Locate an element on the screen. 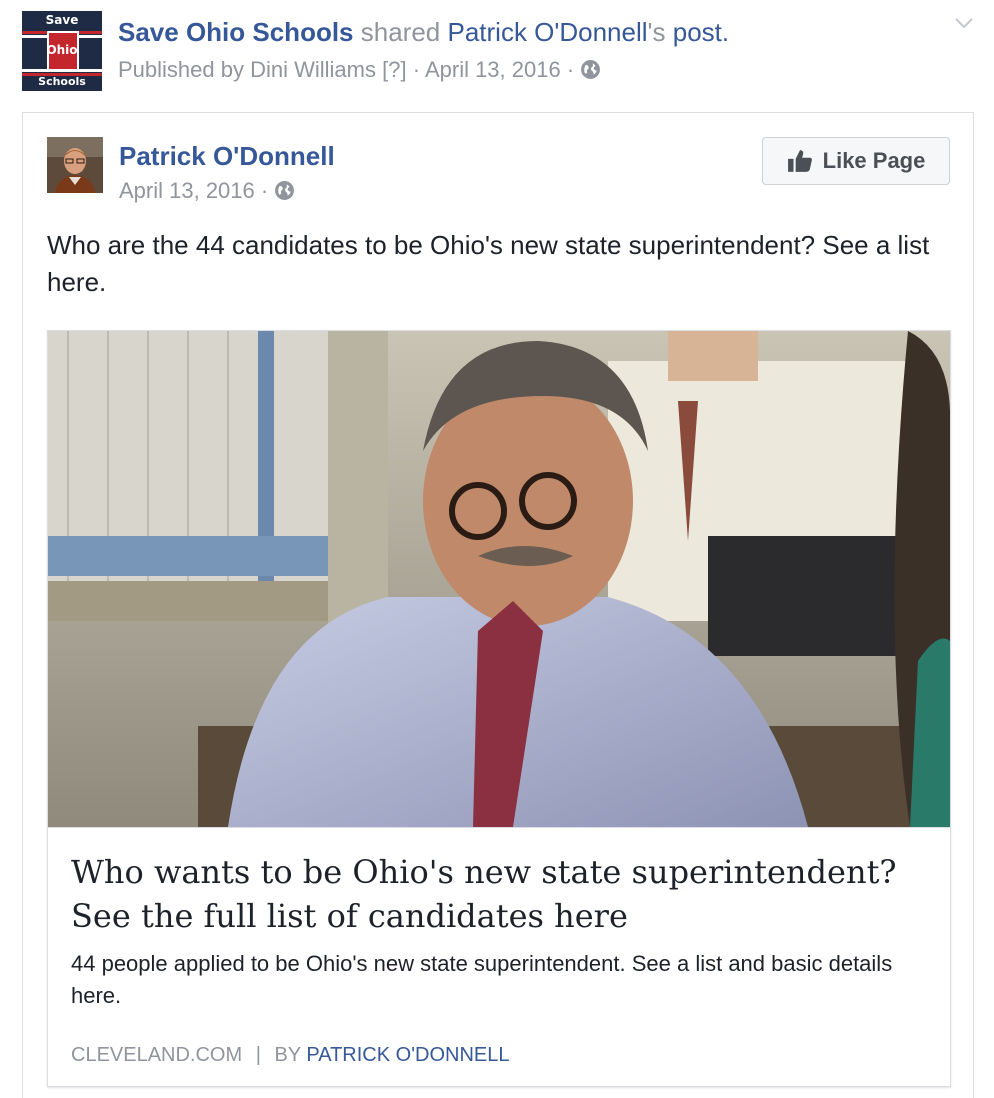  link-preview-source: cleveland.com | By Patrick O'Donnell is located at coordinates (290, 1055).